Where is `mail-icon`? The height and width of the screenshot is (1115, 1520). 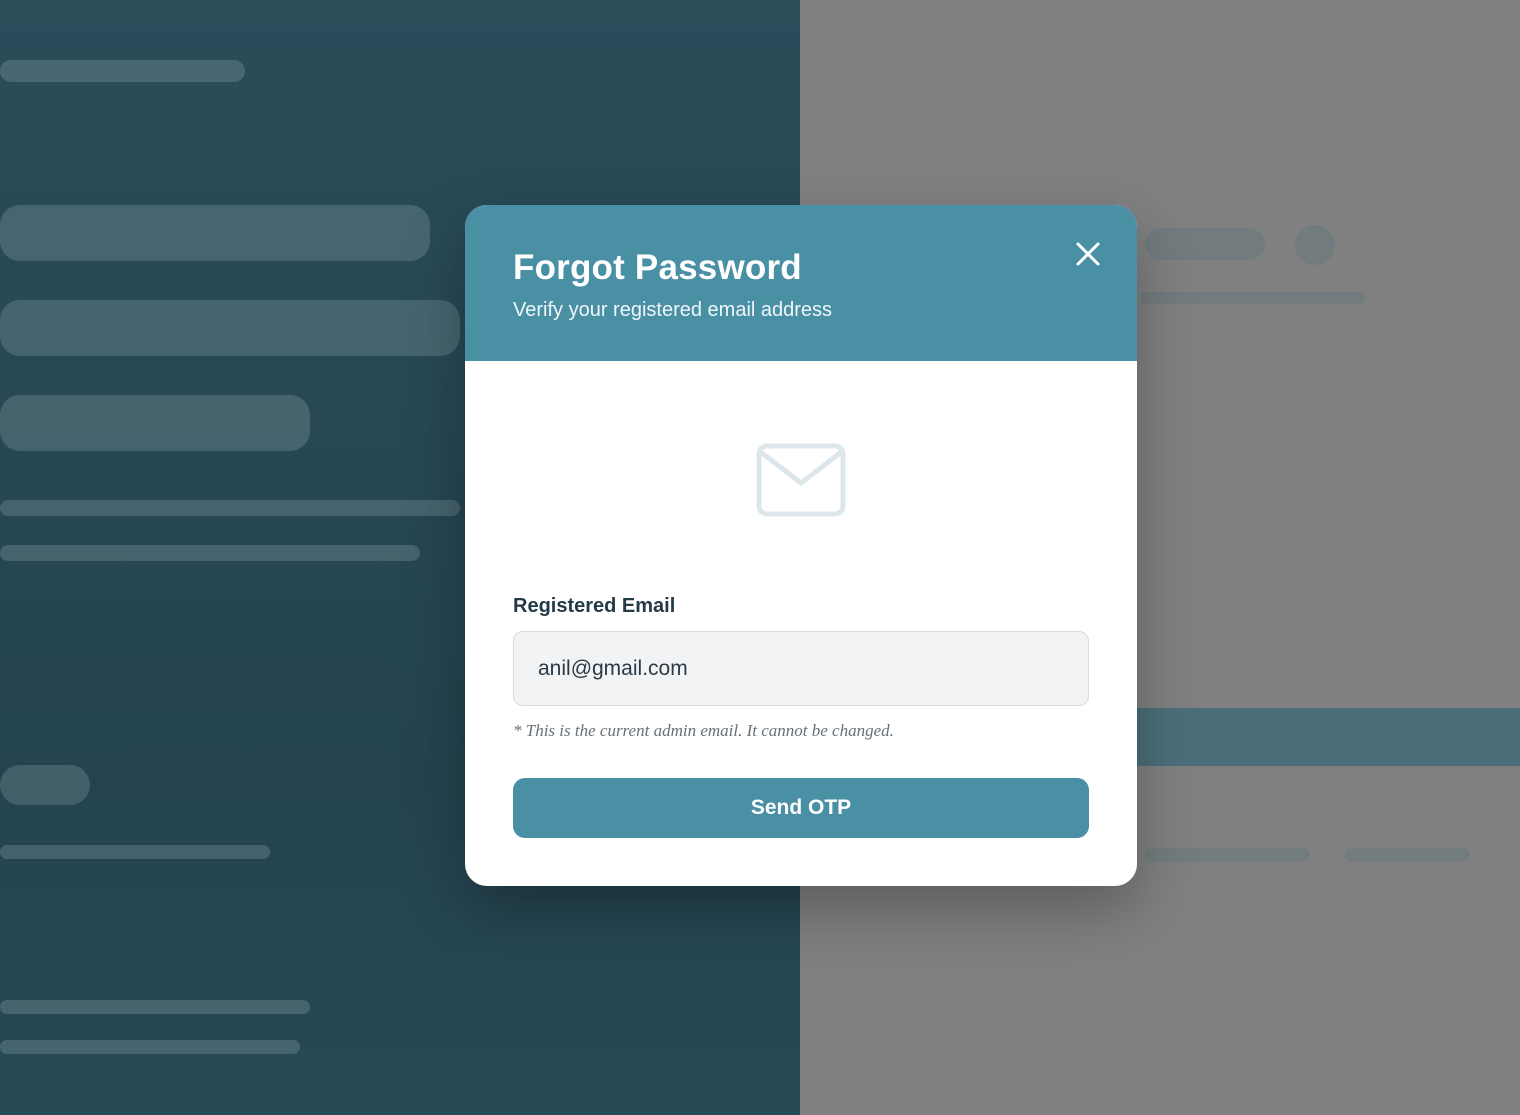 mail-icon is located at coordinates (801, 480).